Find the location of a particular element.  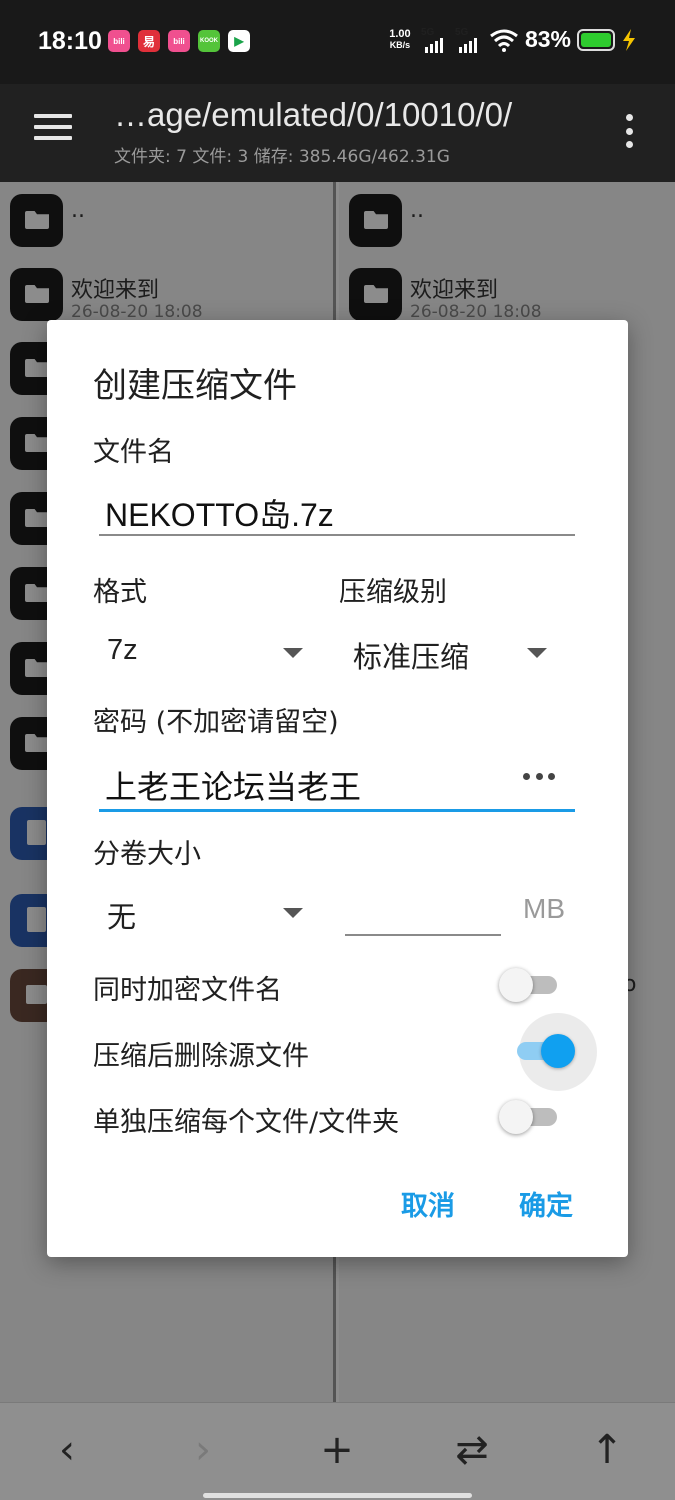

split-size-dropdown: 无 is located at coordinates (203, 913).